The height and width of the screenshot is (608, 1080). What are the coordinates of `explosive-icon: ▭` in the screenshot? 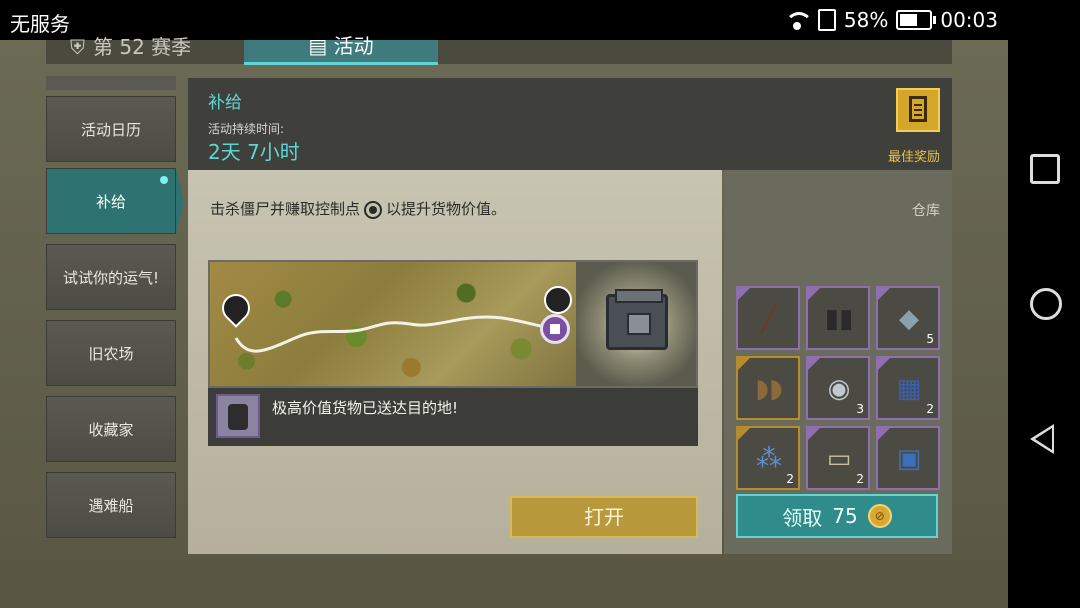 It's located at (839, 459).